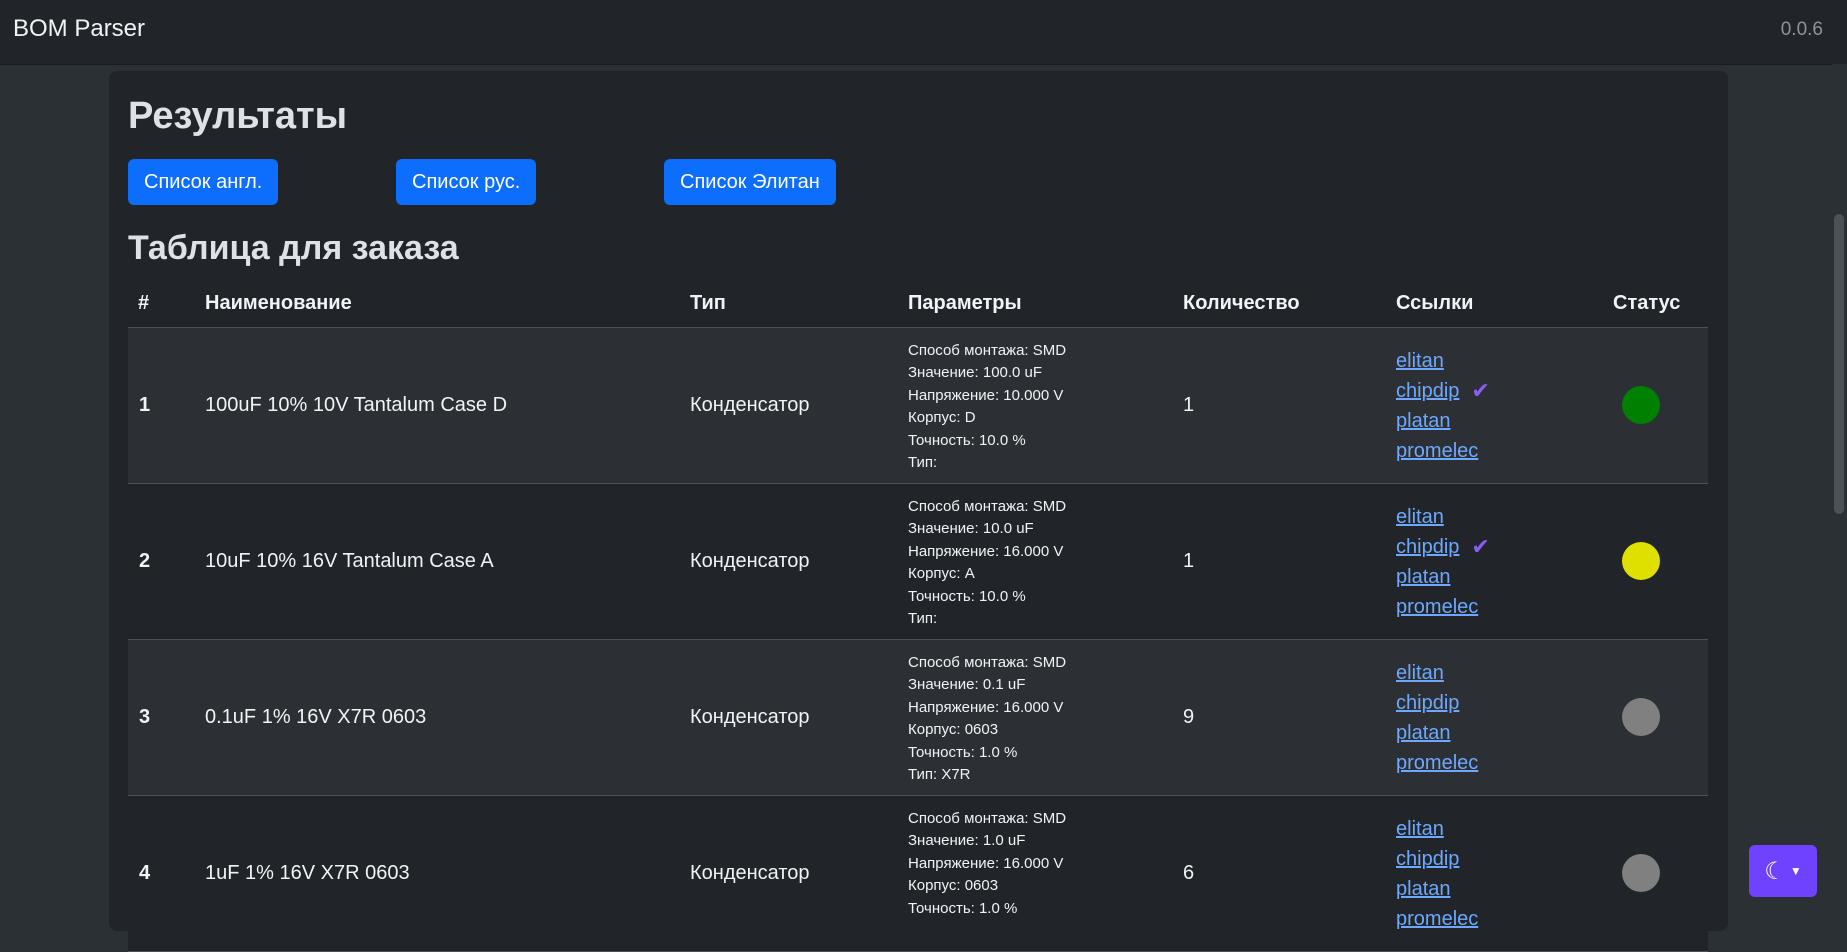  What do you see at coordinates (975, 373) in the screenshot?
I see `param-line: Значение: 100.0 uF` at bounding box center [975, 373].